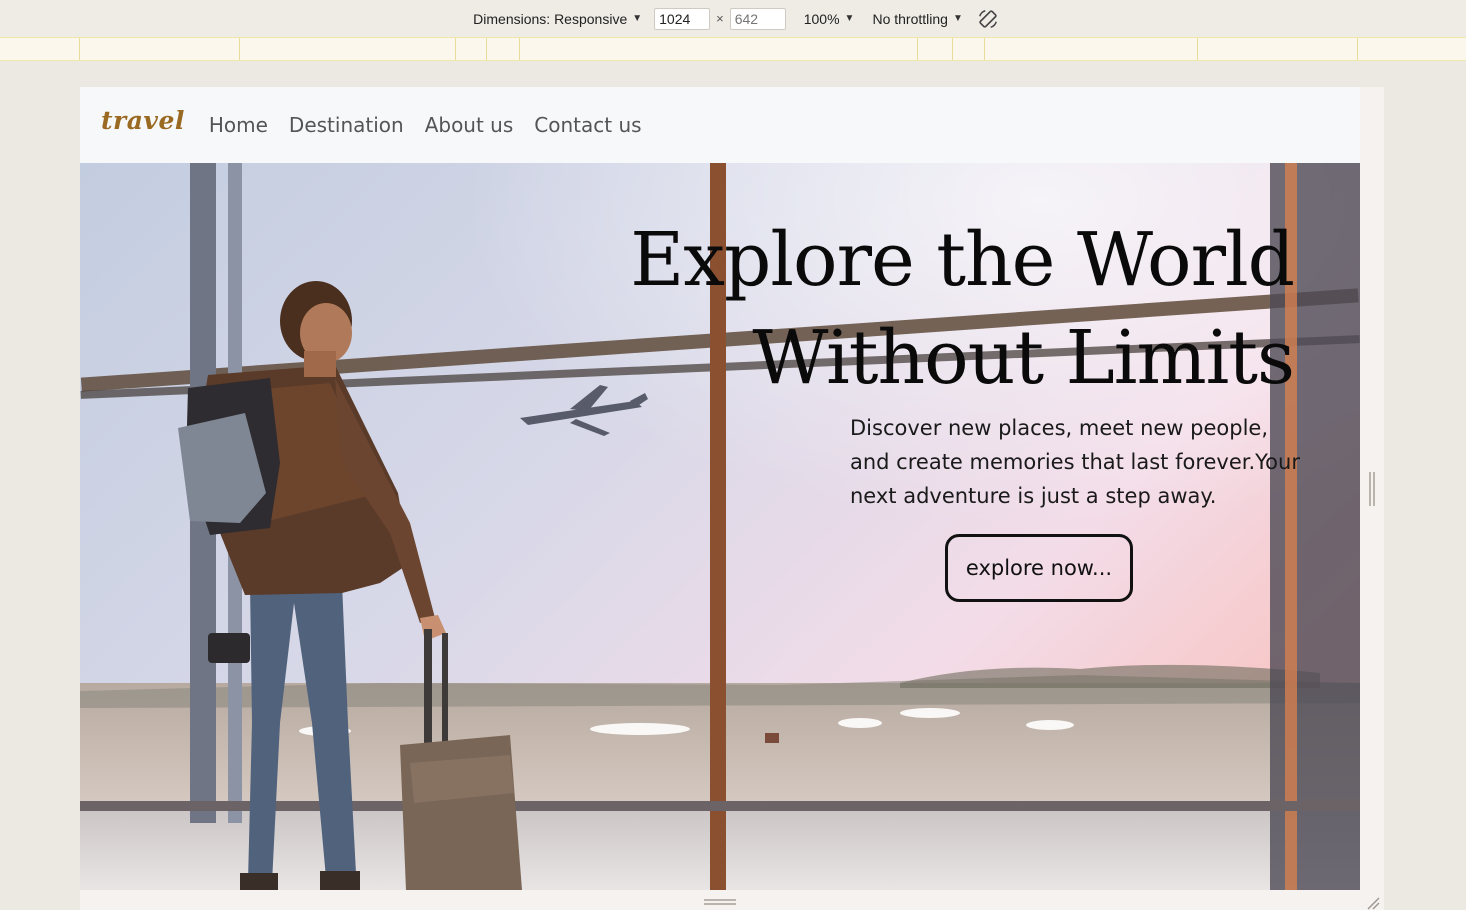 This screenshot has width=1466, height=910. I want to click on dimensions-label: Dimensions: Responsive, so click(550, 18).